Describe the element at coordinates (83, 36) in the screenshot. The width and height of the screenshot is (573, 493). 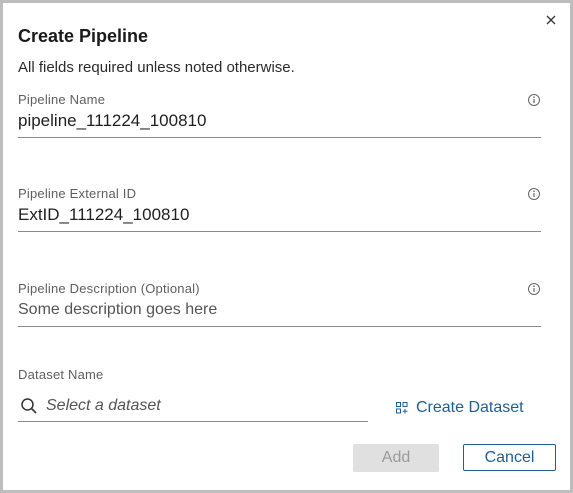
I see `dialog-title: Create Pipeline` at that location.